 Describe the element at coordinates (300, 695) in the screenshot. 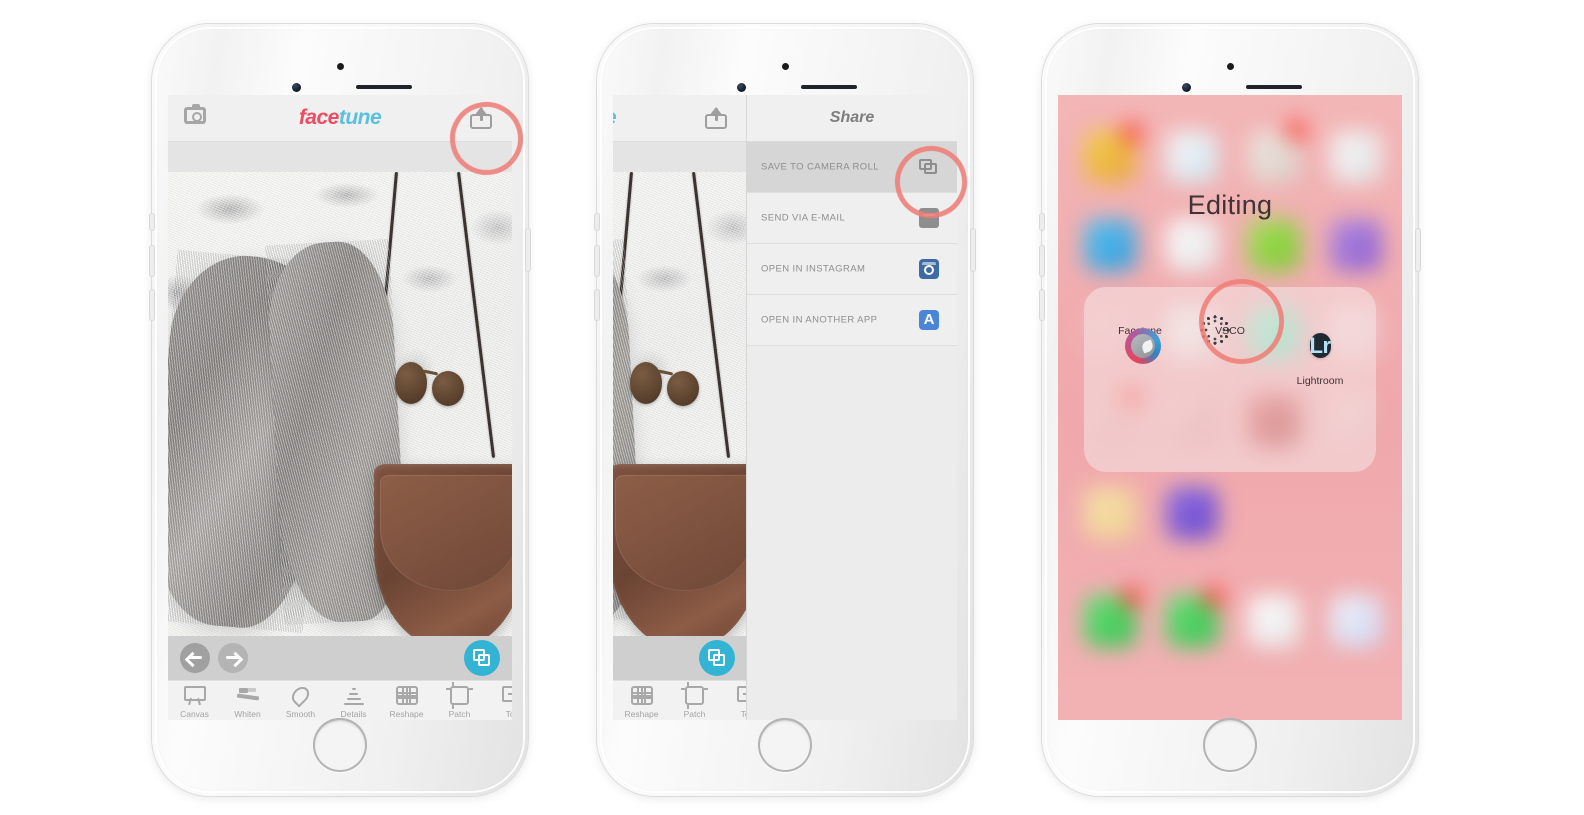

I see `smooth-icon` at that location.